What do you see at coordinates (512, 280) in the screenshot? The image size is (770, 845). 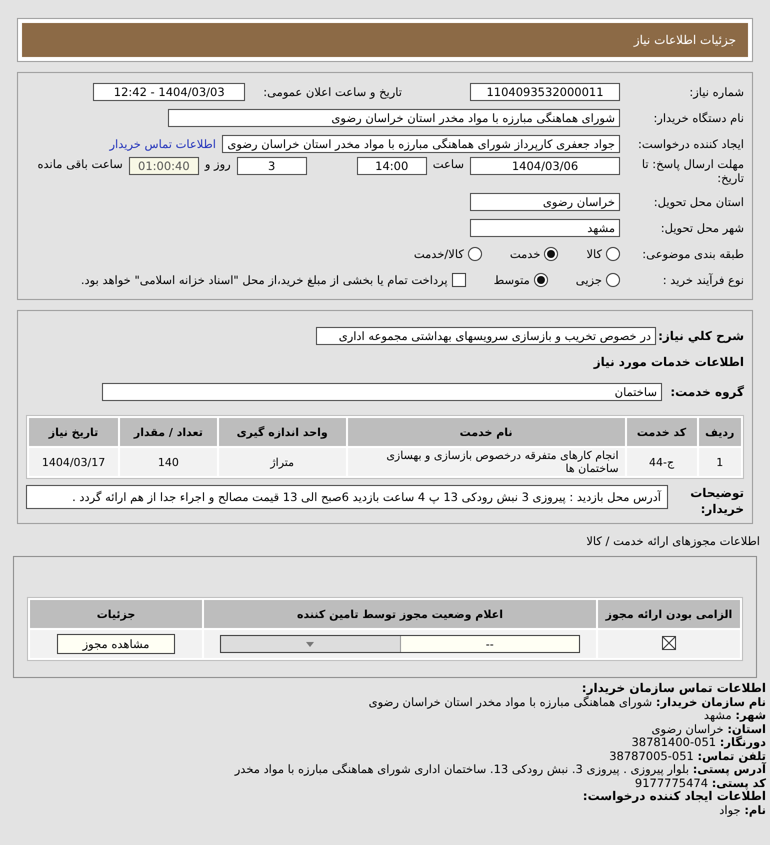 I see `option-label: متوسط` at bounding box center [512, 280].